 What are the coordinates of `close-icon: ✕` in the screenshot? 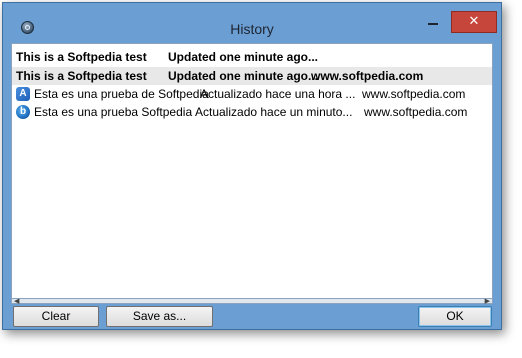 It's located at (474, 21).